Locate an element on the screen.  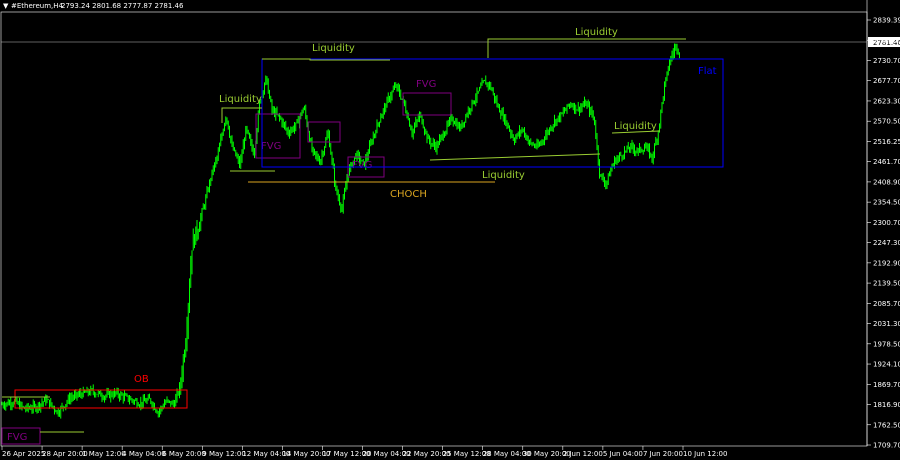
flat-label: Flat is located at coordinates (707, 71).